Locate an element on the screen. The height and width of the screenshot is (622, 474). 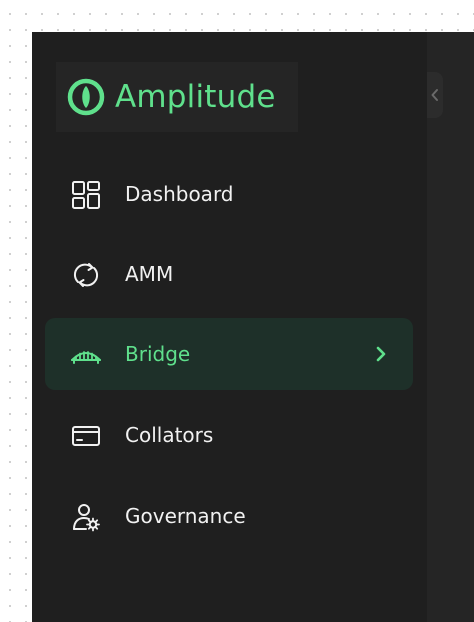
sidebar-collapse-button is located at coordinates (435, 95).